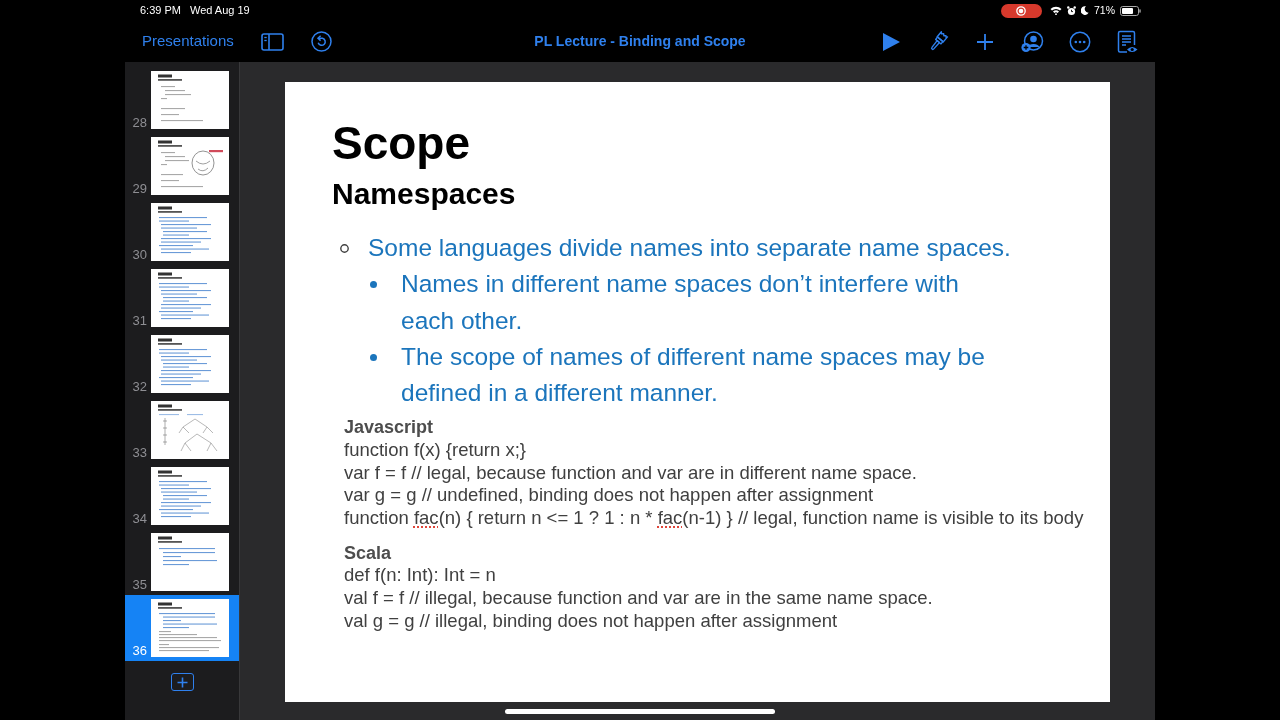 This screenshot has width=1280, height=720. Describe the element at coordinates (435, 450) in the screenshot. I see `code-line: function f(x) {return x;}` at that location.